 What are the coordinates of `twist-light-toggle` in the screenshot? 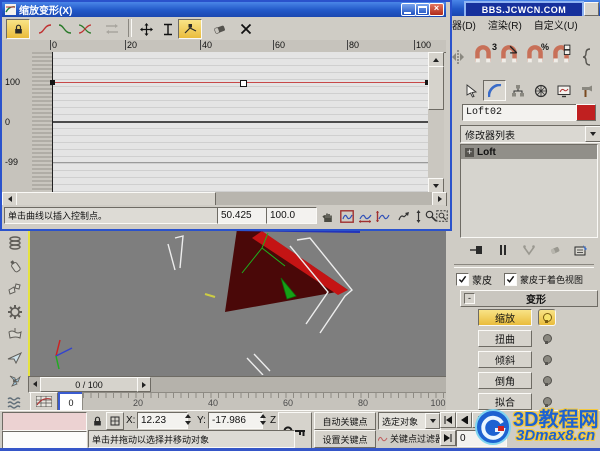 It's located at (547, 338).